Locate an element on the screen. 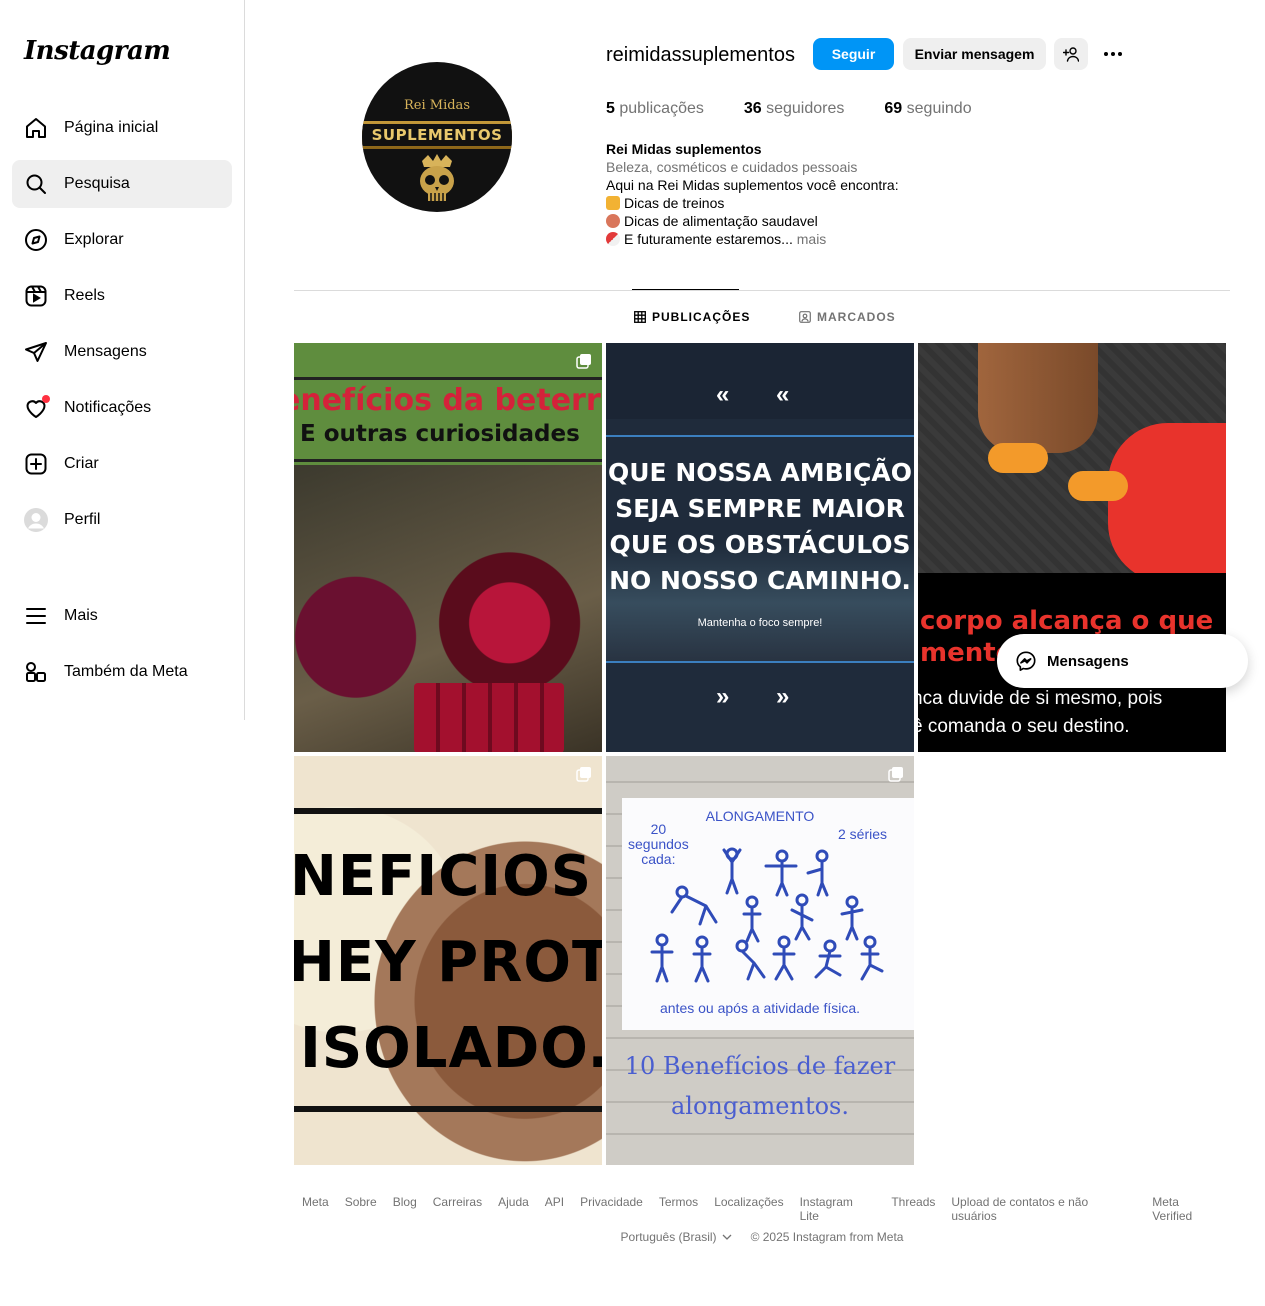 Image resolution: width=1265 pixels, height=1306 pixels. instagram-logo: Instagram is located at coordinates (97, 51).